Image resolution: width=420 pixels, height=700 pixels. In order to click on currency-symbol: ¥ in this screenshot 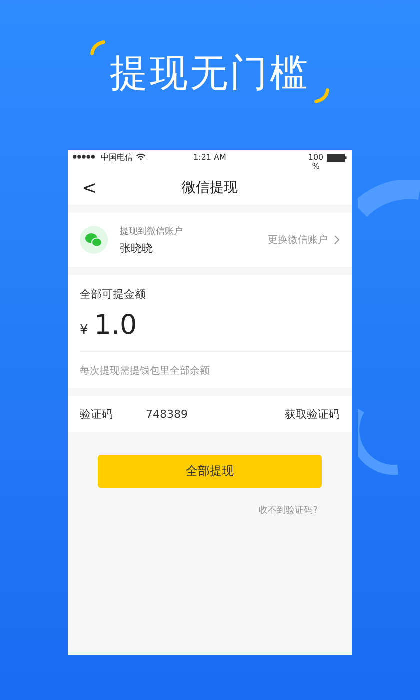, I will do `click(84, 330)`.